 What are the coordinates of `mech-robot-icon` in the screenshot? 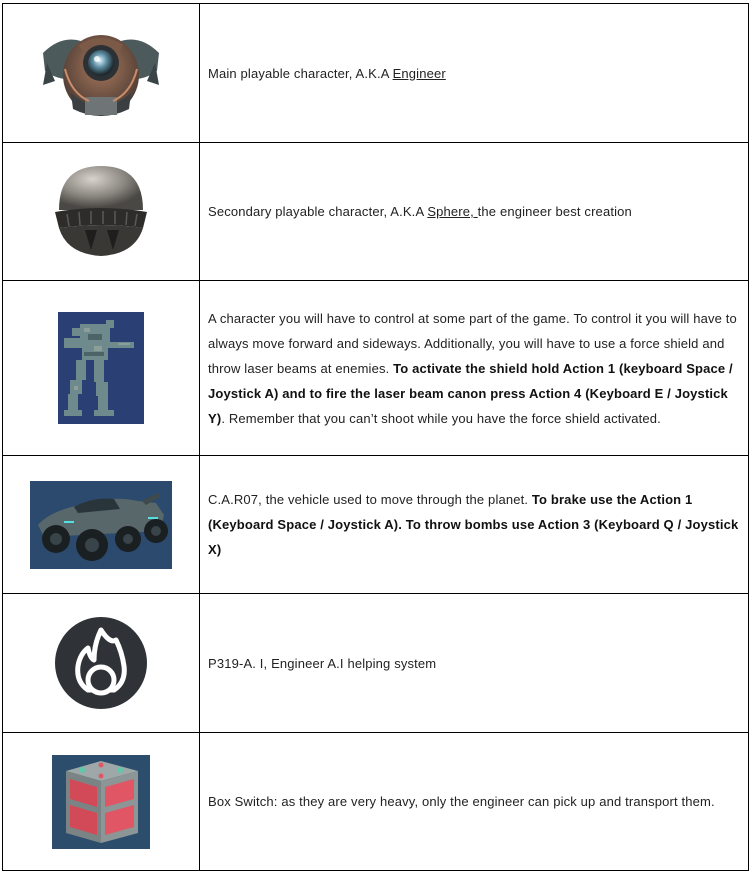 It's located at (101, 368).